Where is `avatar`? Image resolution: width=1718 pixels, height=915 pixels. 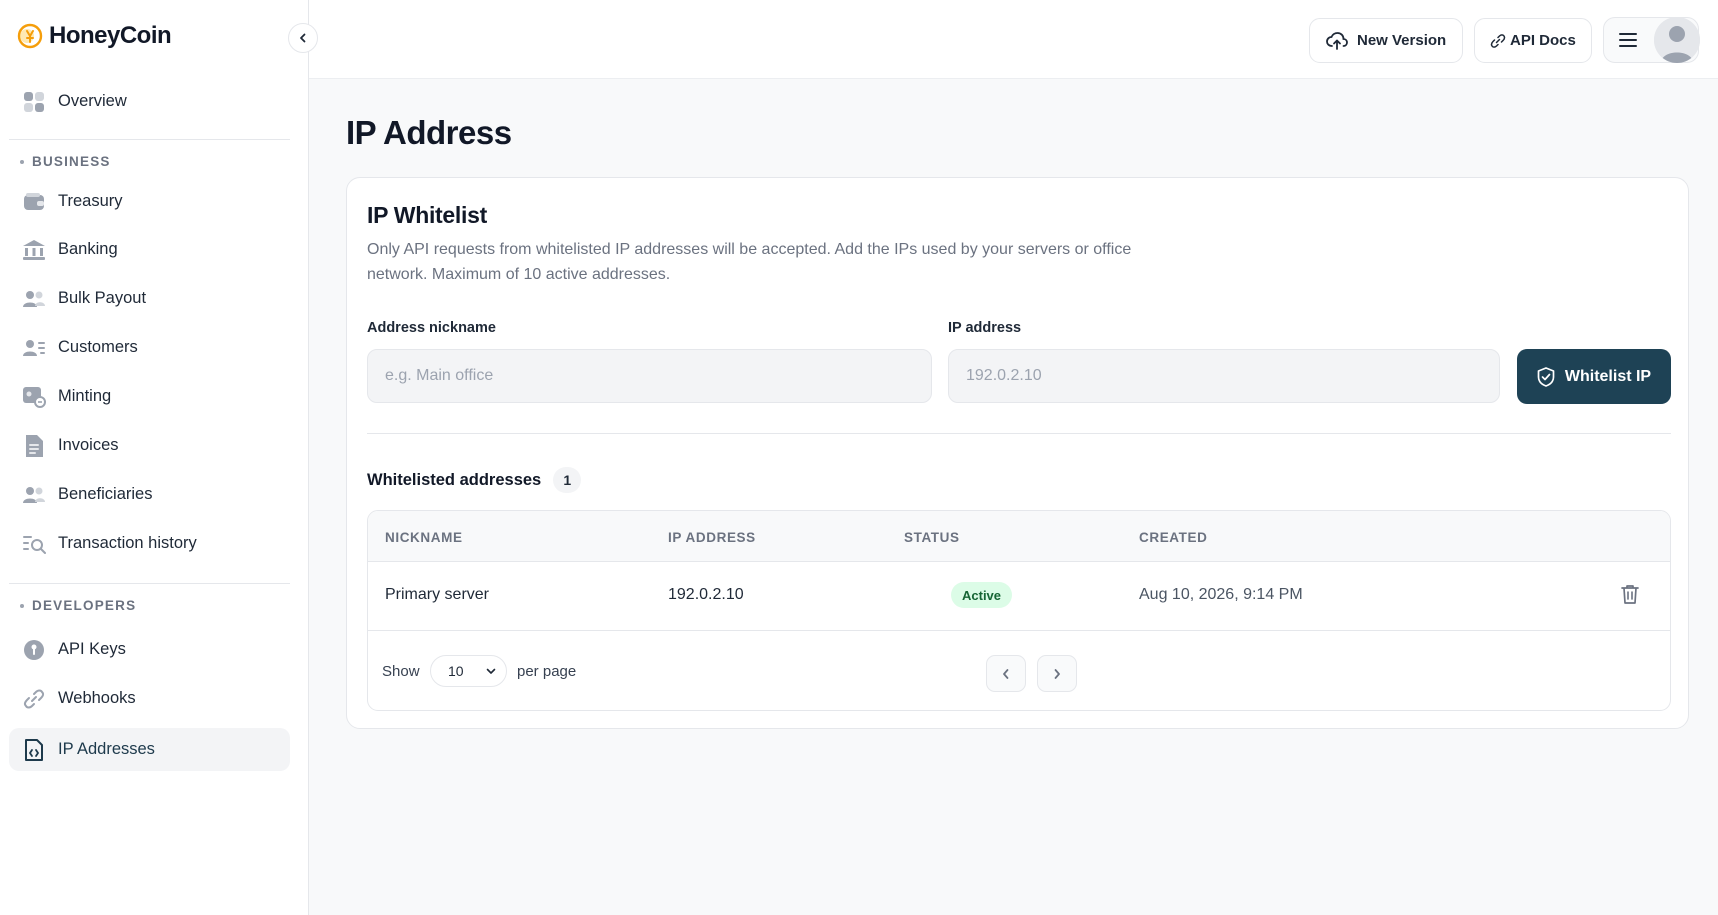 avatar is located at coordinates (1677, 40).